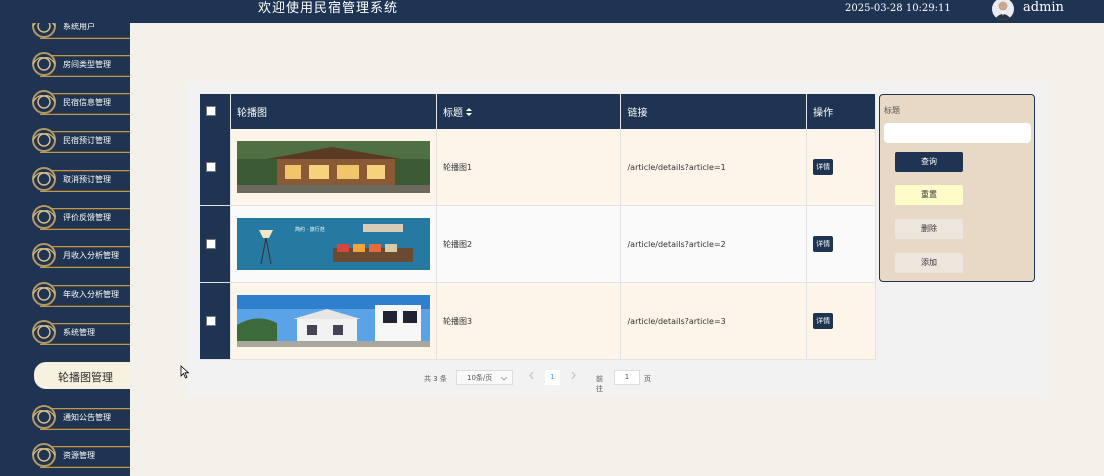 Image resolution: width=1104 pixels, height=476 pixels. What do you see at coordinates (714, 321) in the screenshot?
I see `link-cell: /article/details?article=3` at bounding box center [714, 321].